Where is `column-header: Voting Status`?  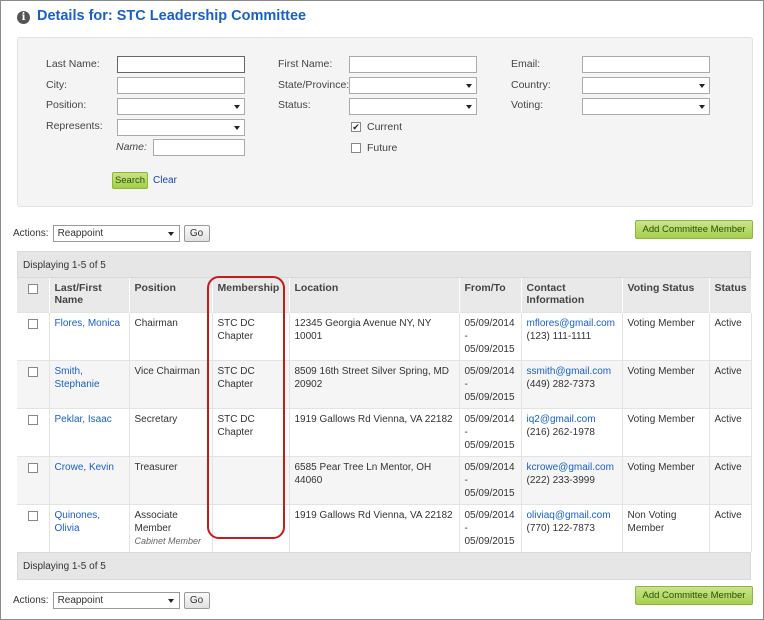
column-header: Voting Status is located at coordinates (666, 295).